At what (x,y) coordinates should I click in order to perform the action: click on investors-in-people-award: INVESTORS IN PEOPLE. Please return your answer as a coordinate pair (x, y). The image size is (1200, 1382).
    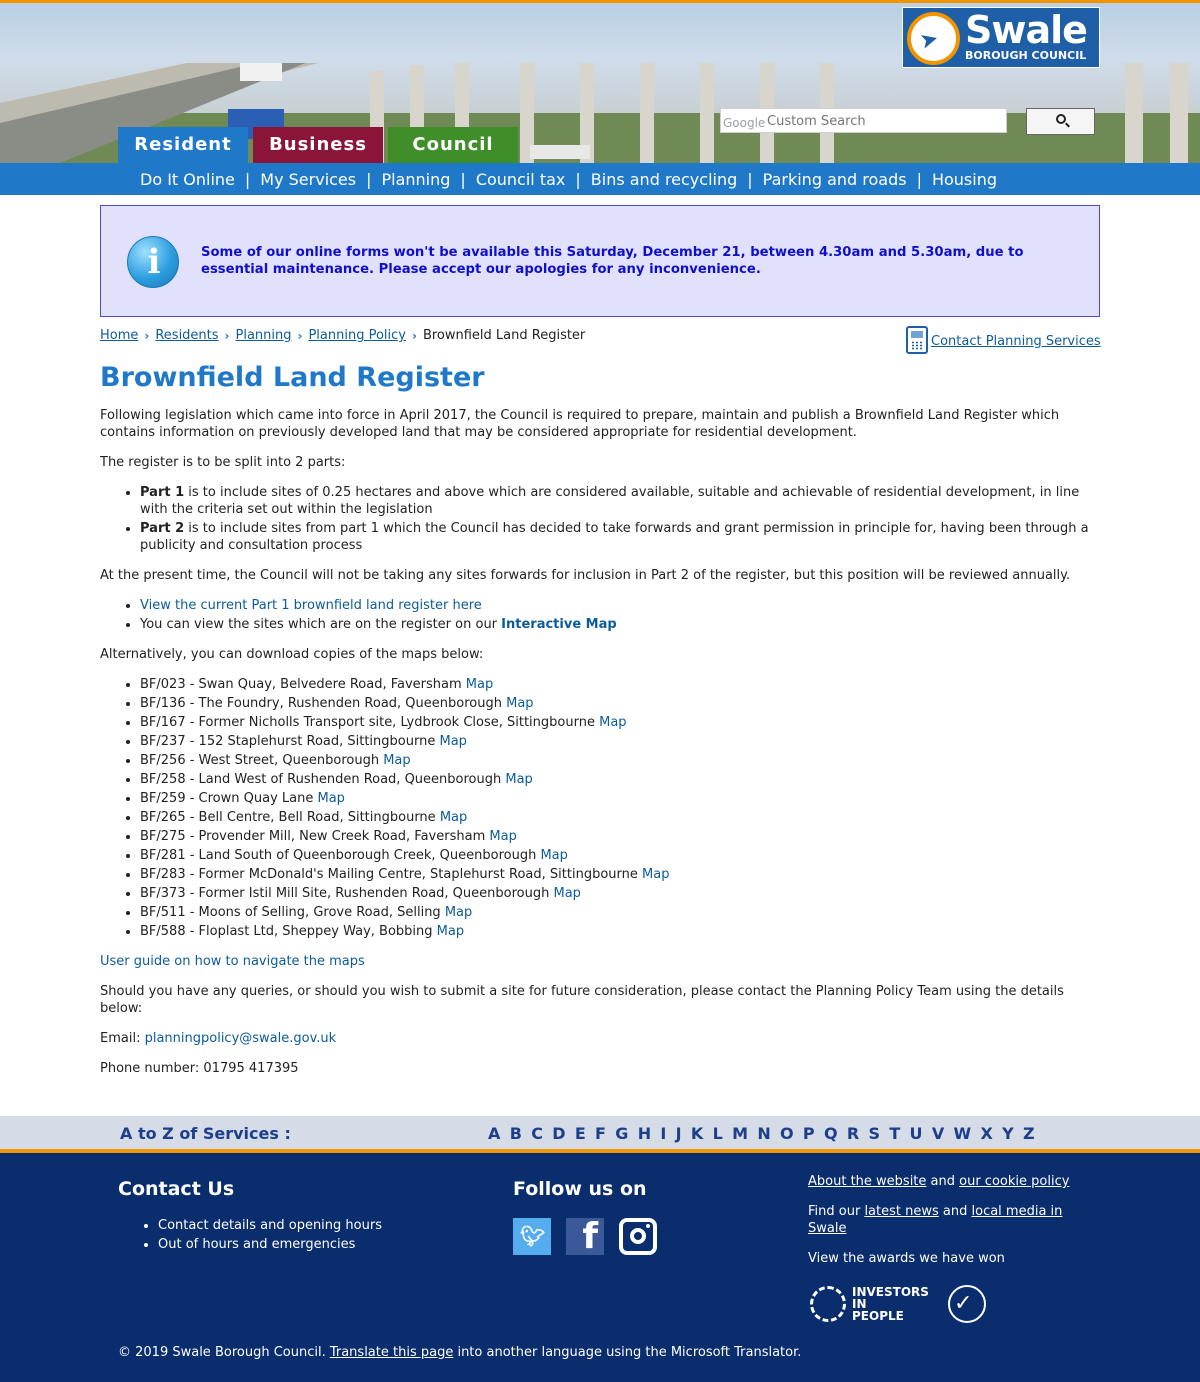
    Looking at the image, I should click on (869, 1304).